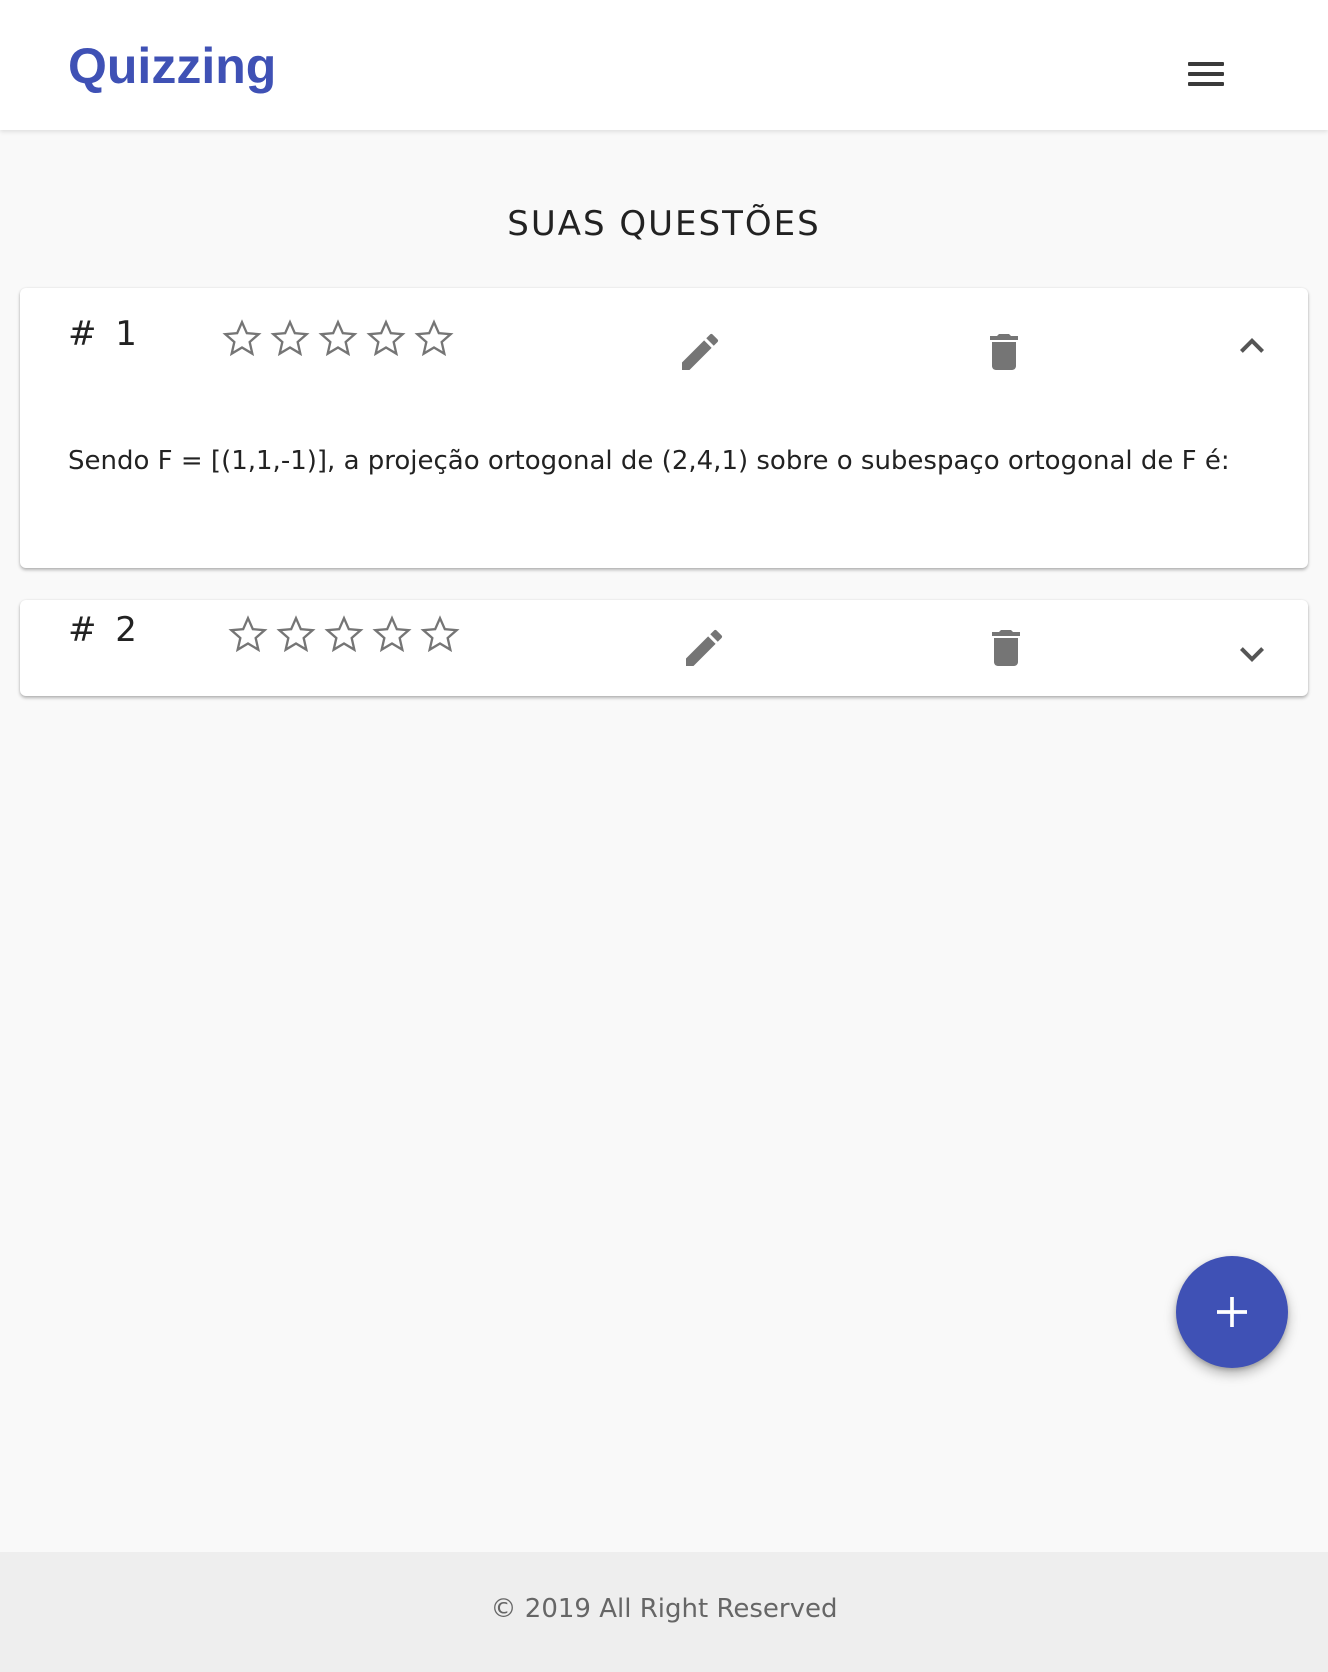 This screenshot has width=1328, height=1672. I want to click on expand-button, so click(1252, 654).